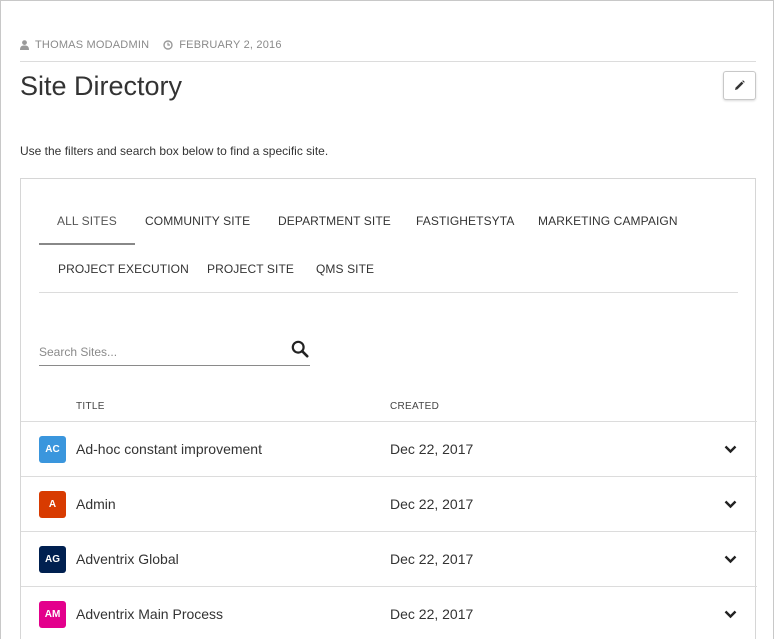 The width and height of the screenshot is (774, 639). What do you see at coordinates (414, 406) in the screenshot?
I see `column-header-created: CREATED` at bounding box center [414, 406].